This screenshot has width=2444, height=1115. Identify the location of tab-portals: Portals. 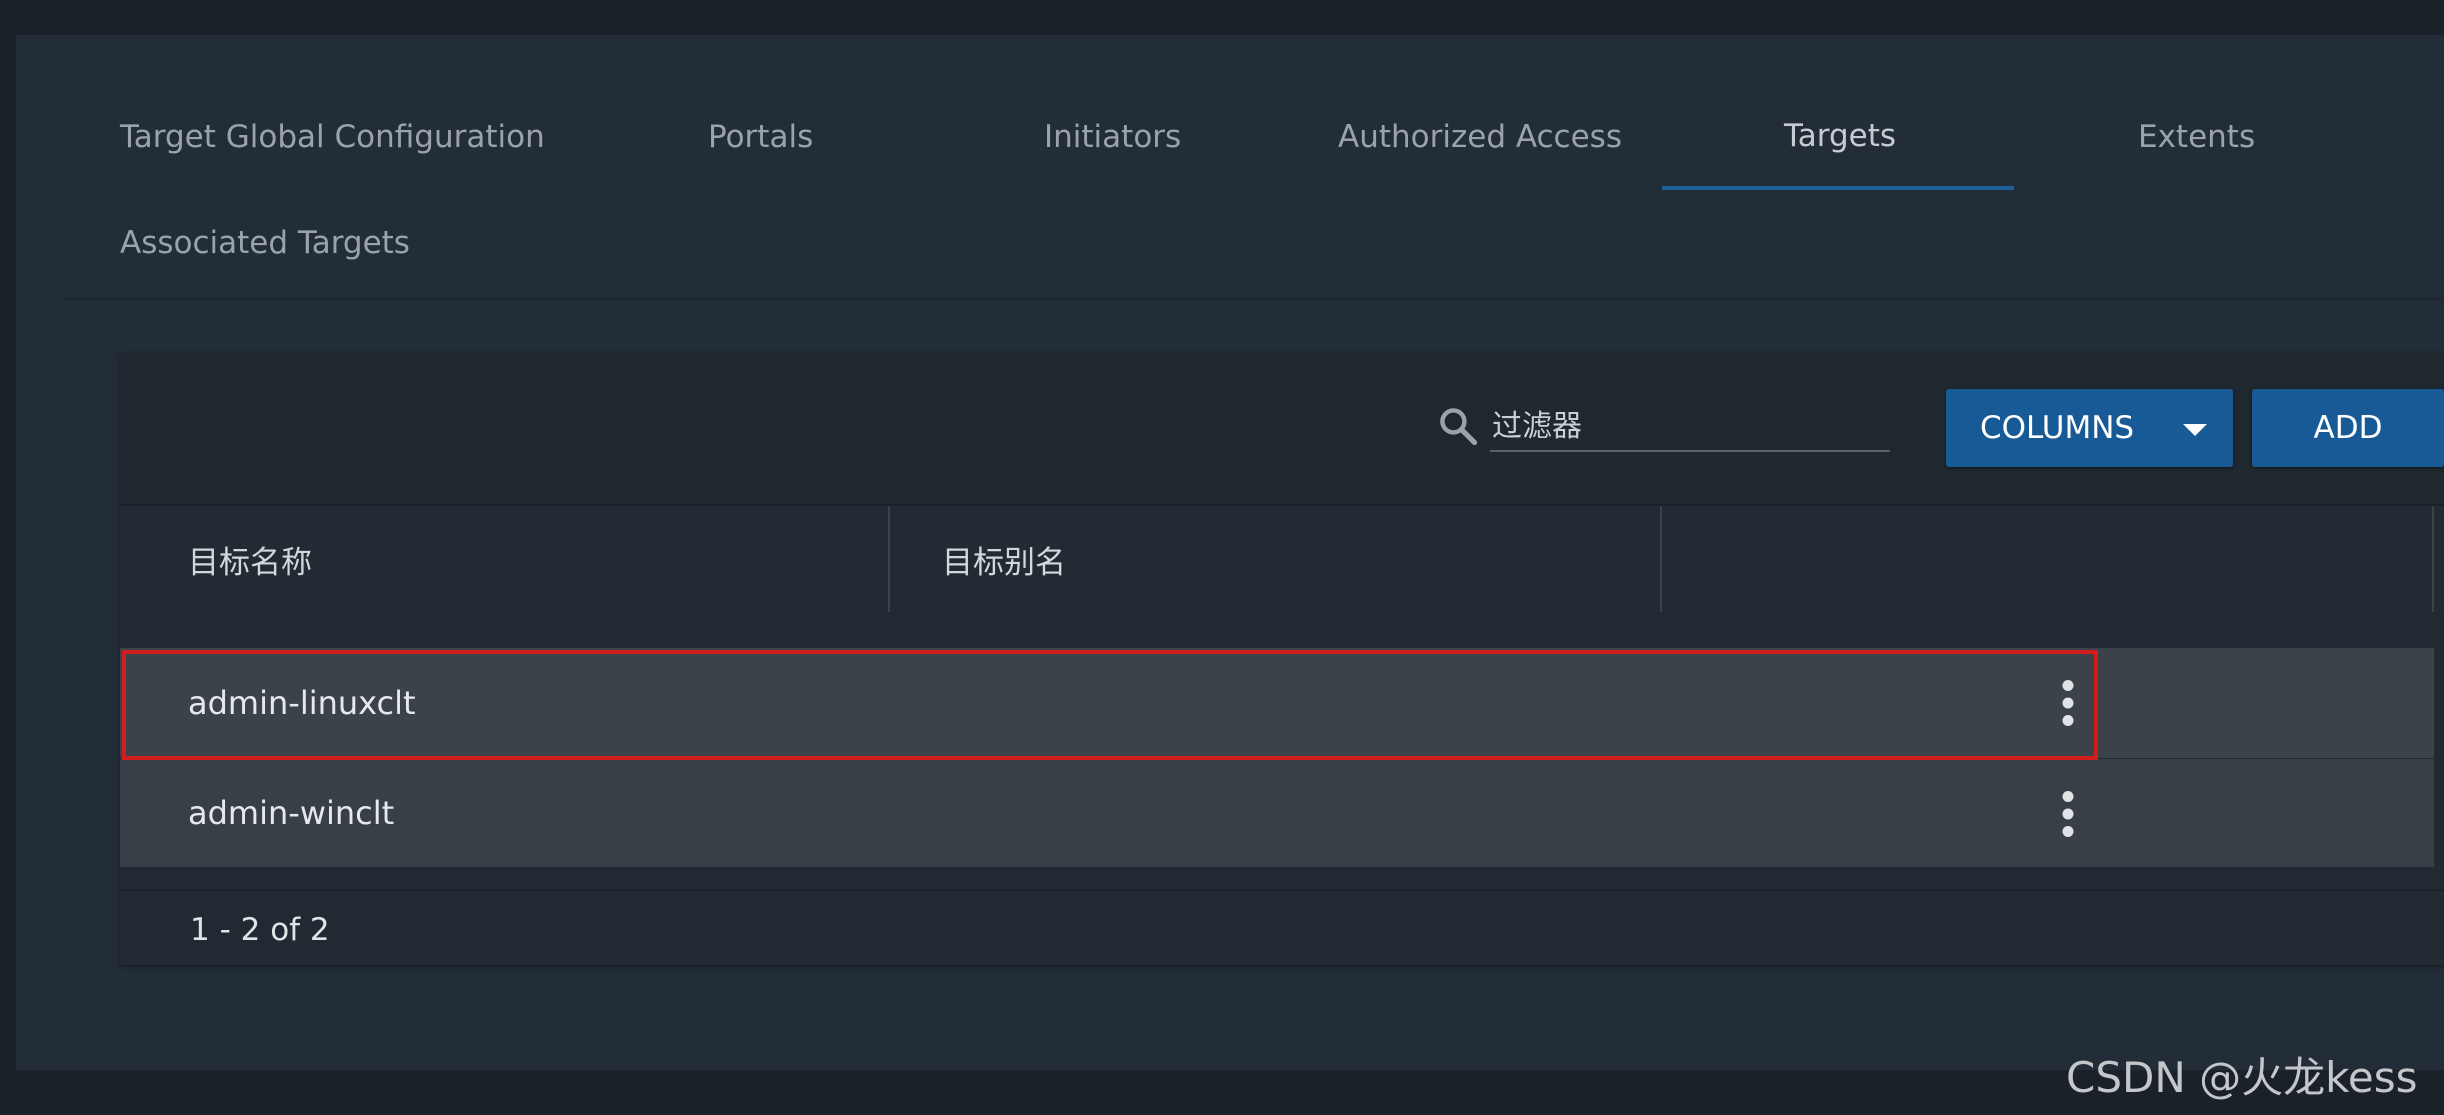
(760, 137).